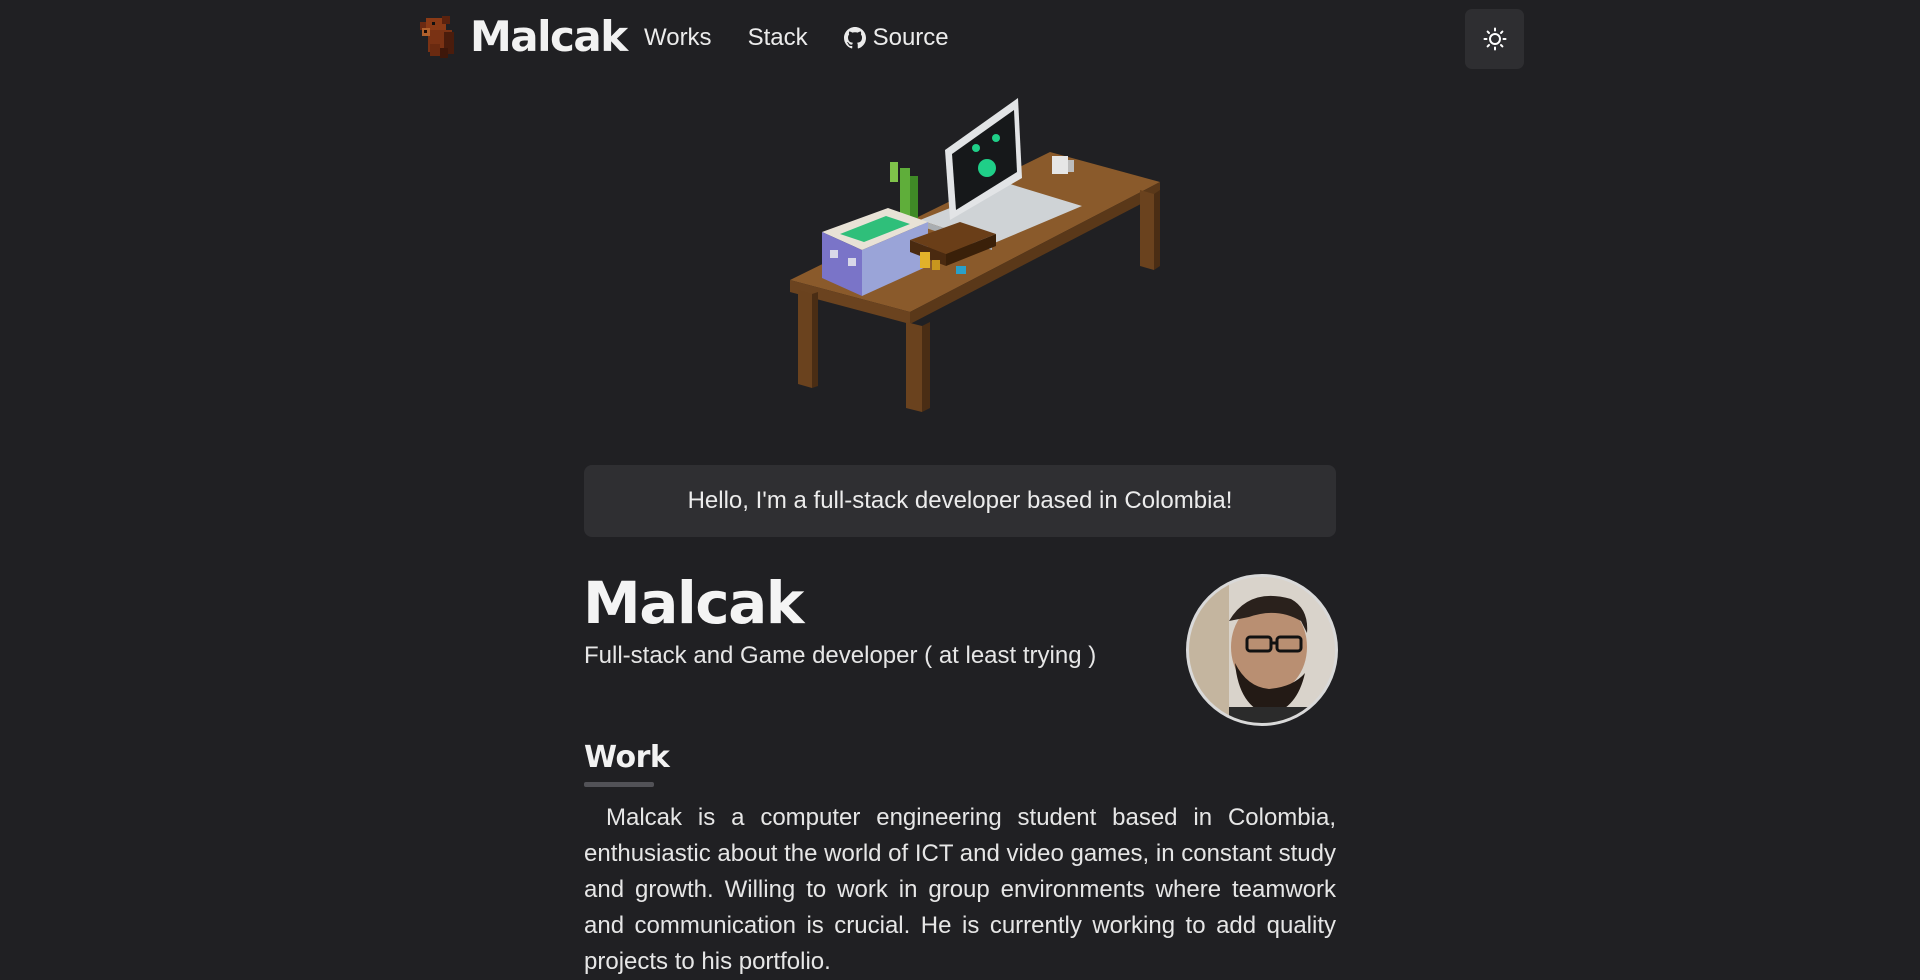 This screenshot has width=1920, height=980. I want to click on nav-link-works: Works, so click(678, 38).